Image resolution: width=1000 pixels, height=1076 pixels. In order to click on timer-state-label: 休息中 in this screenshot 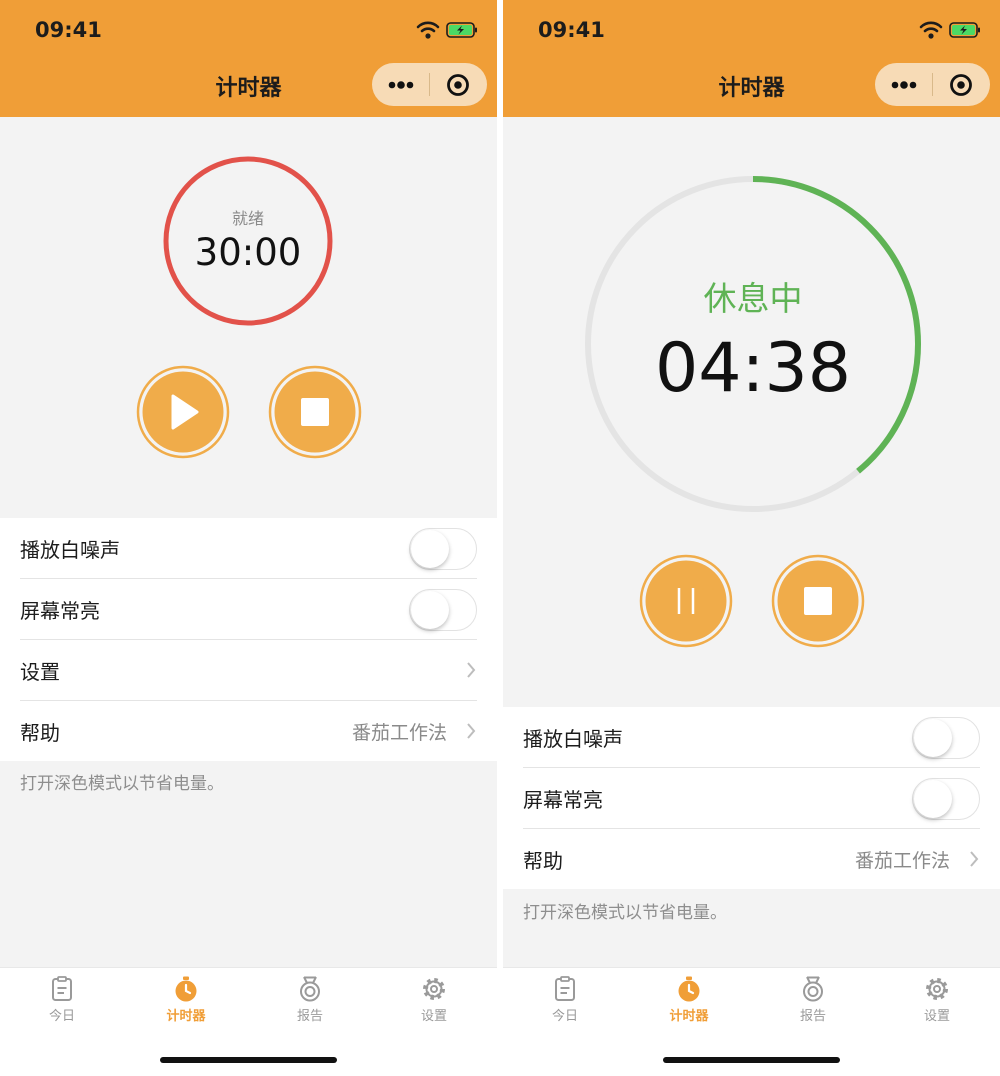, I will do `click(753, 298)`.